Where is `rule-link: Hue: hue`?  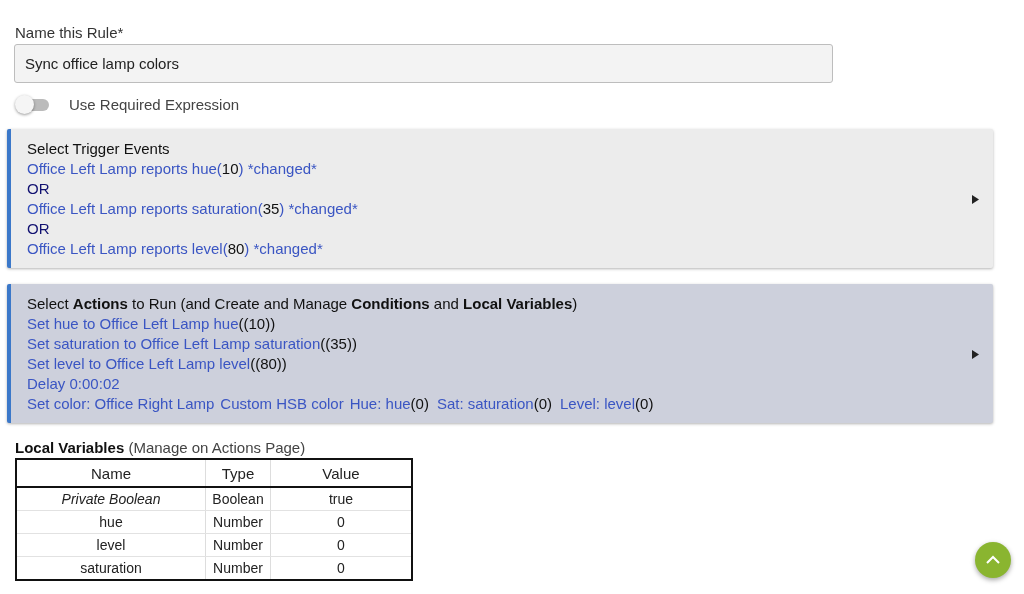
rule-link: Hue: hue is located at coordinates (380, 403).